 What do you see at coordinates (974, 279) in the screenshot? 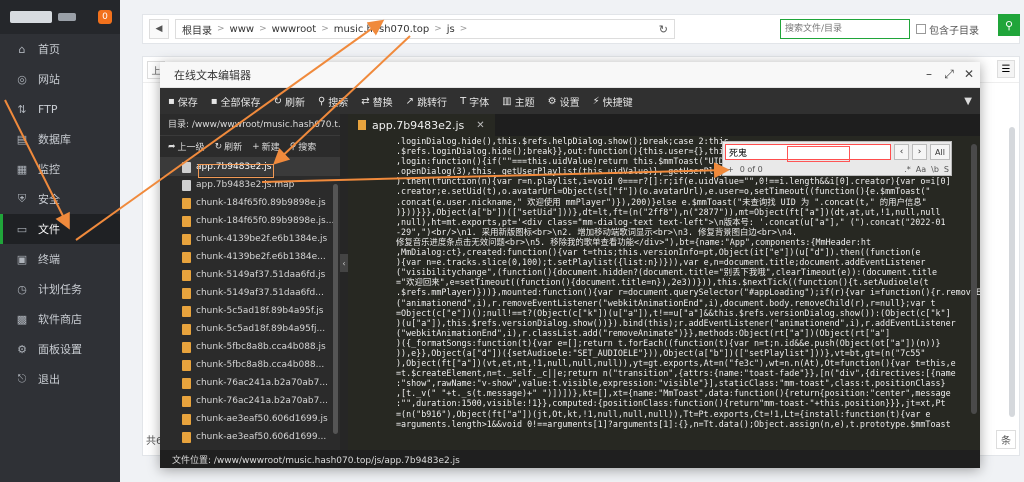
I see `code-scrollbar` at bounding box center [974, 279].